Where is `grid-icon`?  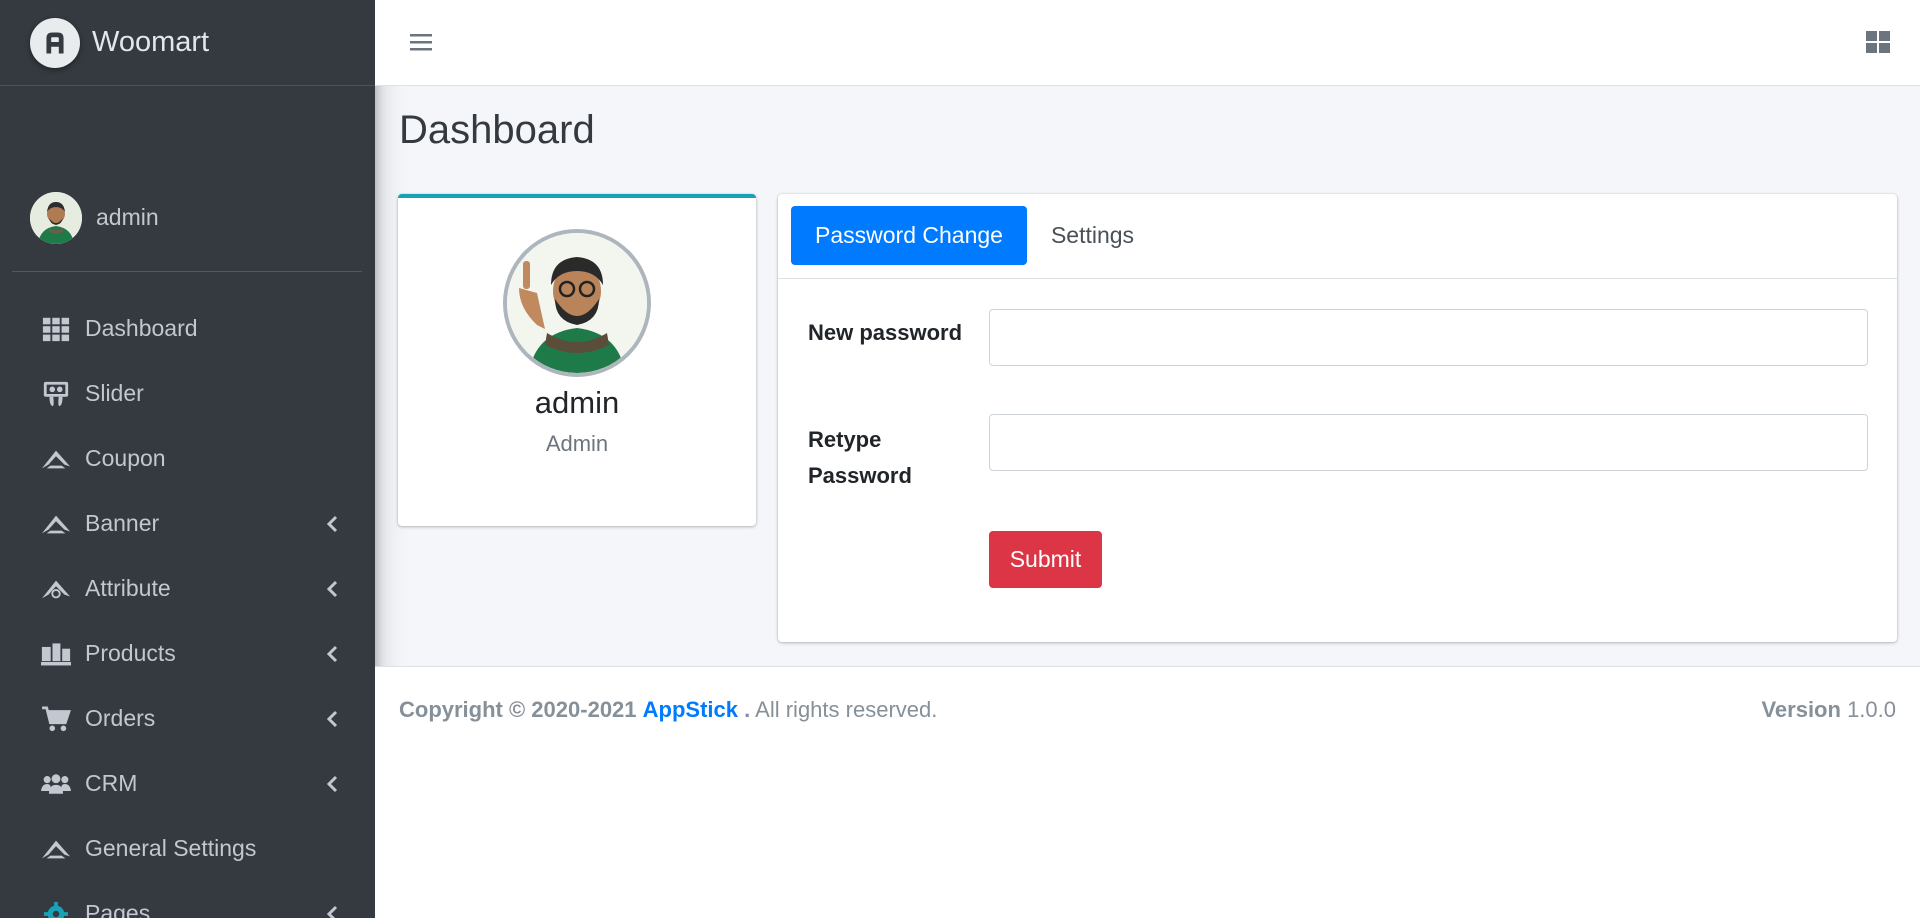
grid-icon is located at coordinates (56, 329).